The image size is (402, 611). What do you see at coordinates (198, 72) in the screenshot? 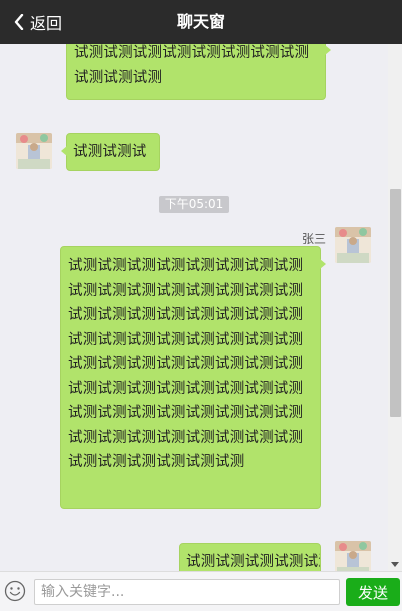
I see `message-bubble: 试测试测试测试测试测试测试测试测试测试测试测` at bounding box center [198, 72].